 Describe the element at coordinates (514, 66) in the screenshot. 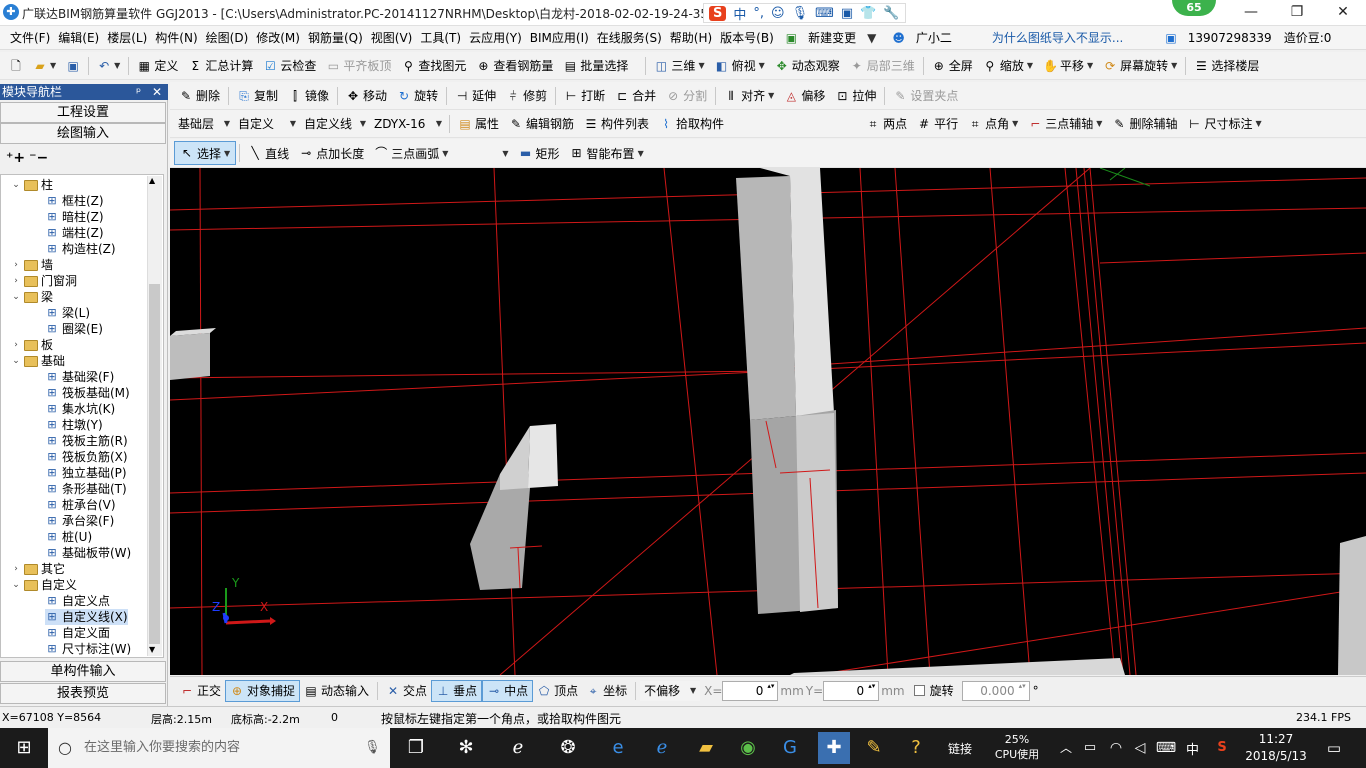

I see `view-rebar-button: ⊕ 查看钢筋量` at that location.